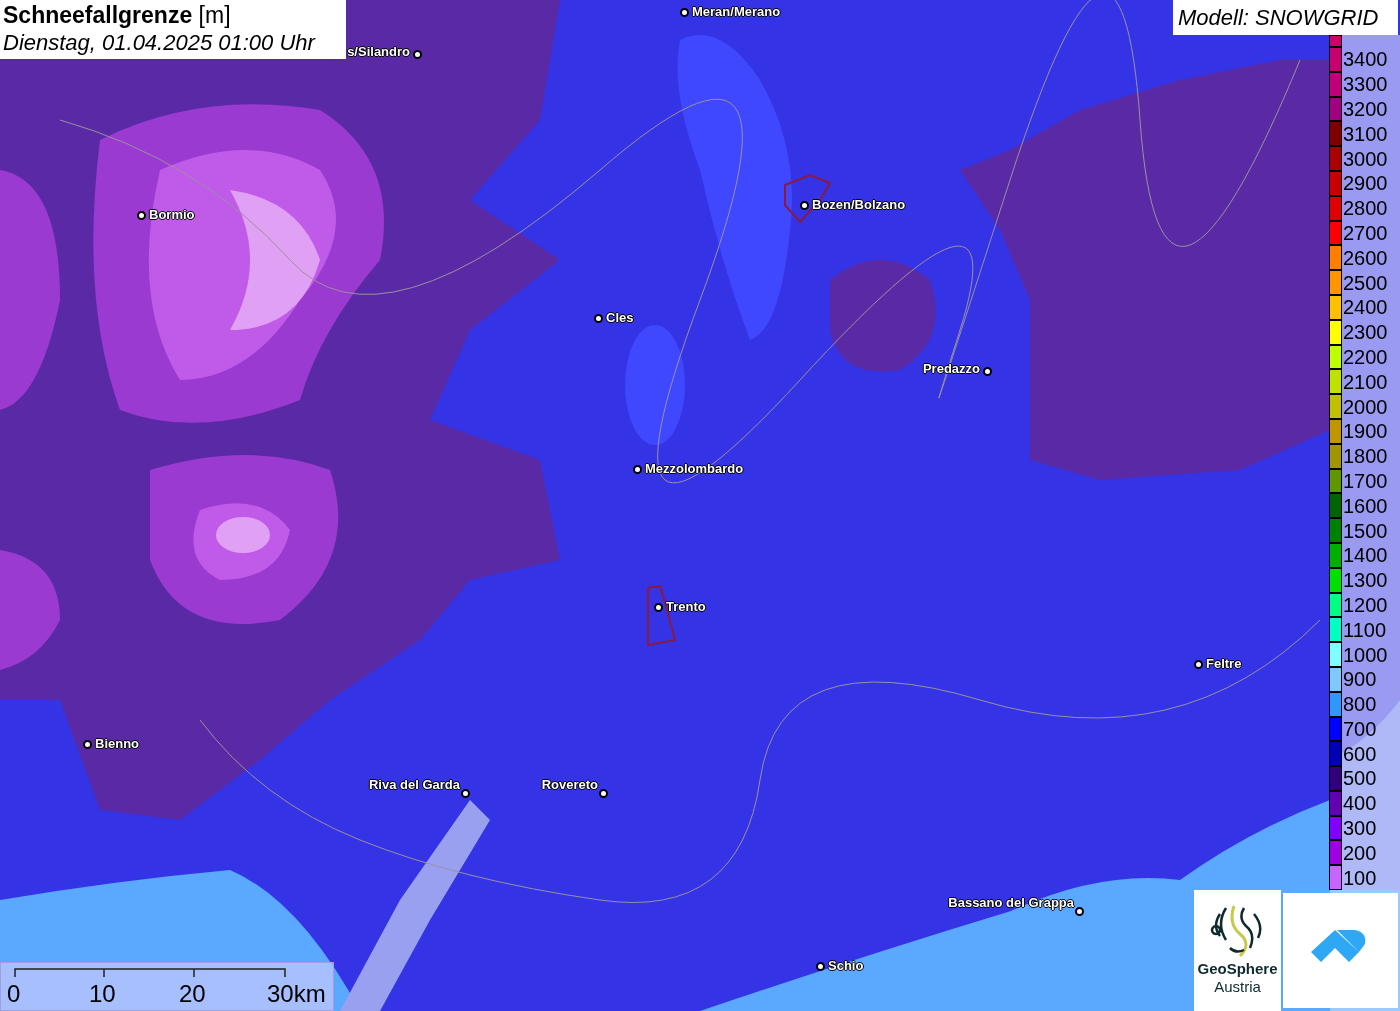 This screenshot has height=1011, width=1400. What do you see at coordinates (1365, 431) in the screenshot?
I see `legend-value: 1900` at bounding box center [1365, 431].